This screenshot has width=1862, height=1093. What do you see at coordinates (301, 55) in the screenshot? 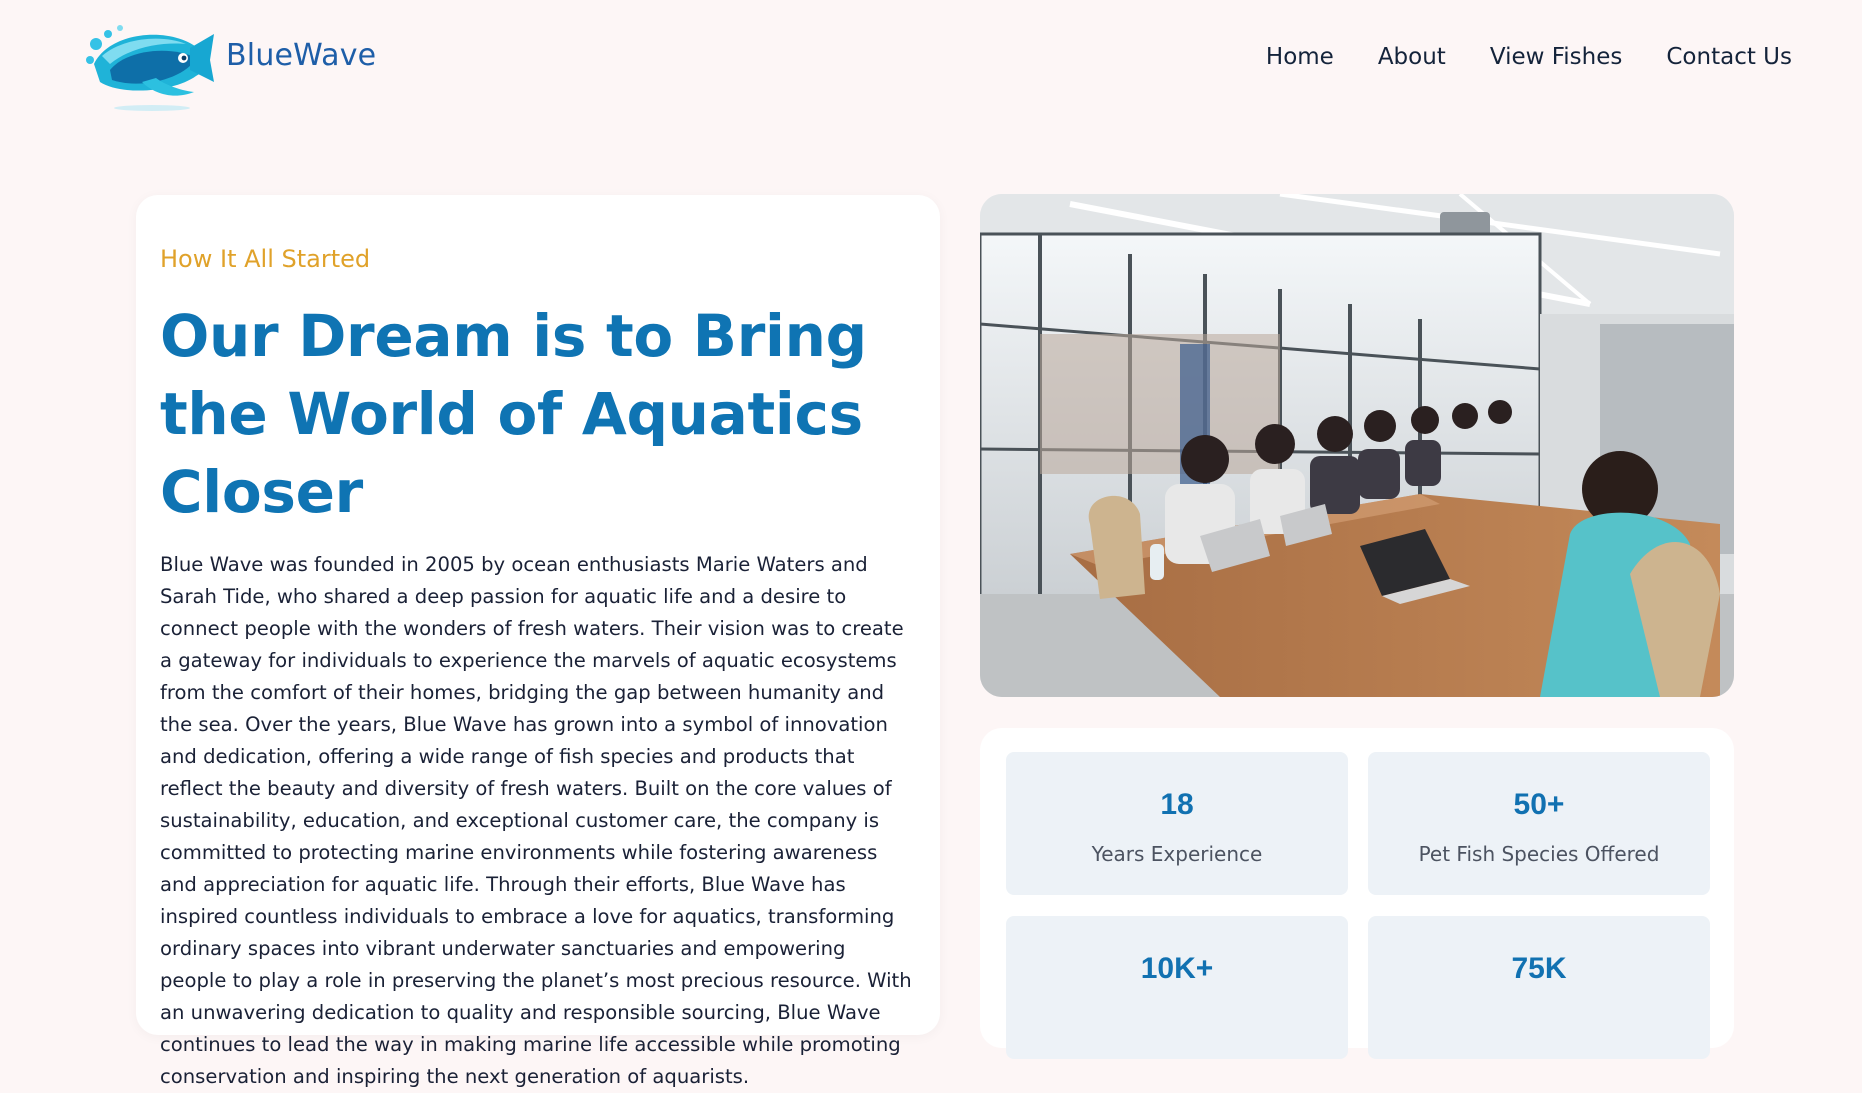
I see `brand-name: BlueWave` at bounding box center [301, 55].